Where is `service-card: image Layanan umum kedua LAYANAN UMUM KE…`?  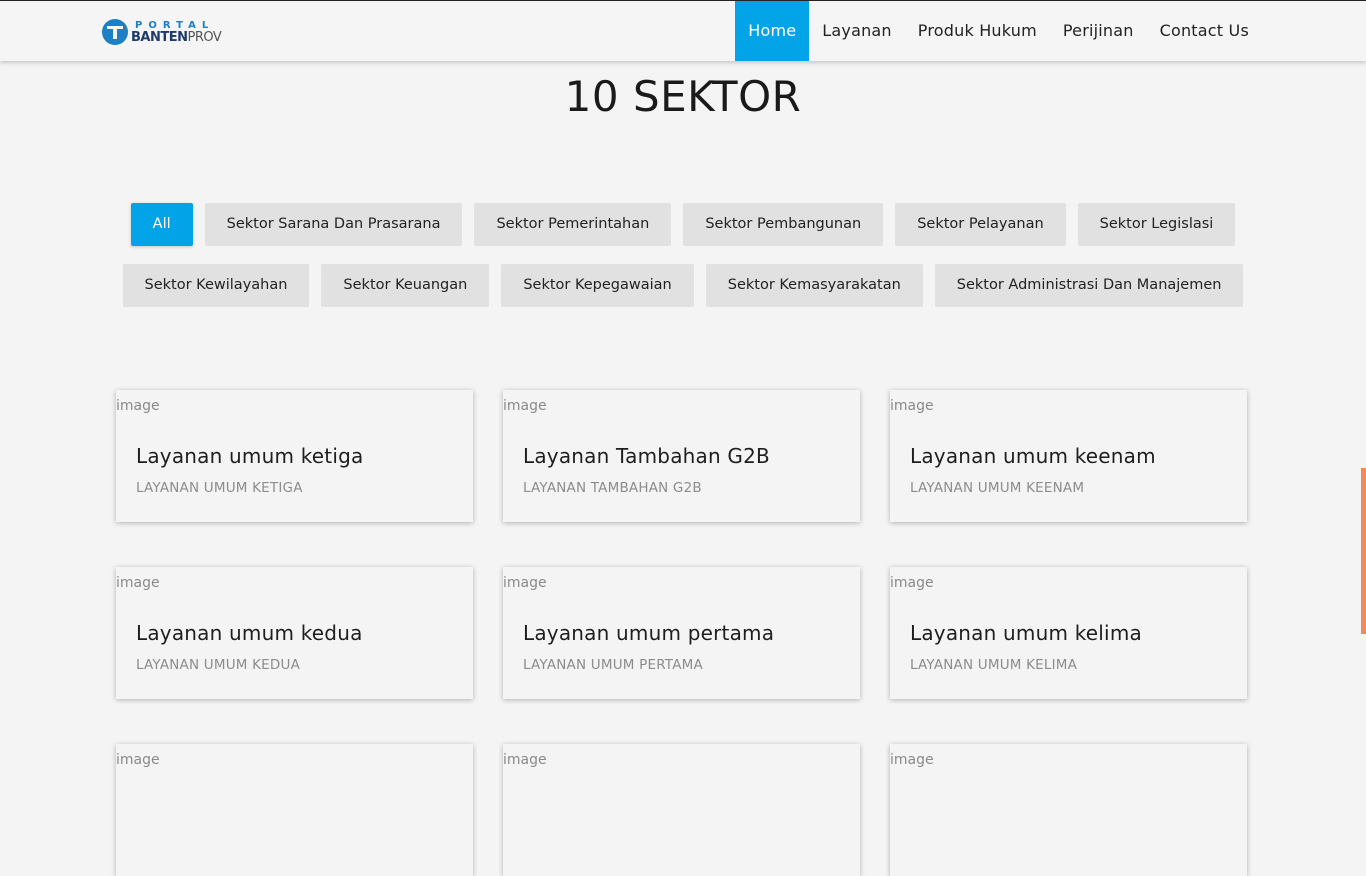 service-card: image Layanan umum kedua LAYANAN UMUM KE… is located at coordinates (294, 633).